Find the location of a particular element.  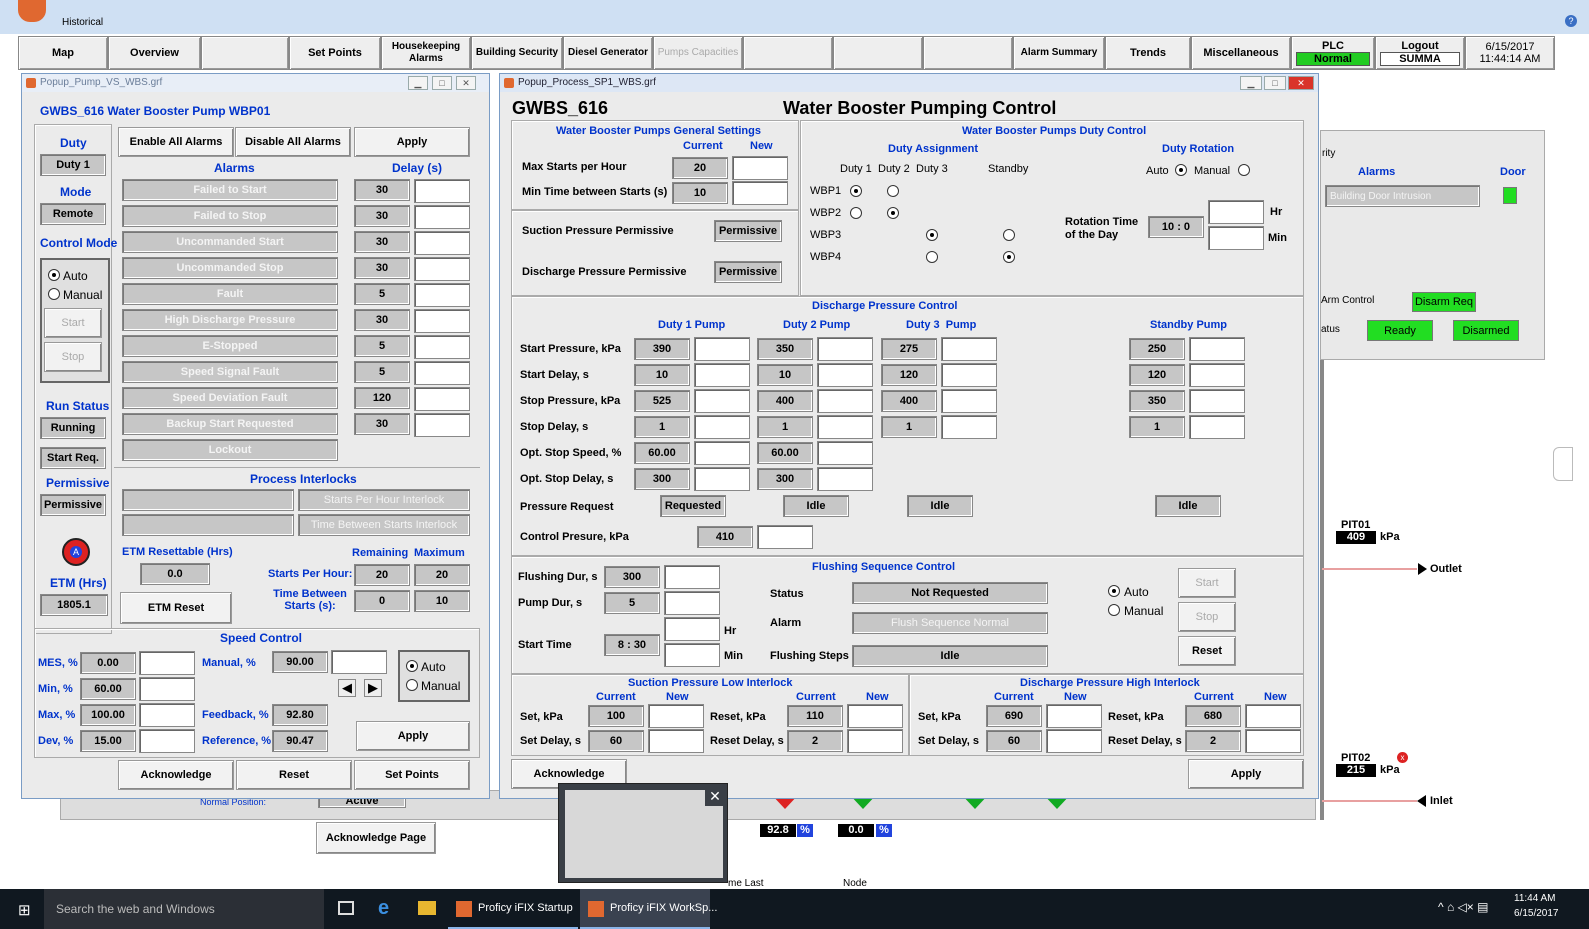

rotation-hr-input is located at coordinates (1236, 212).